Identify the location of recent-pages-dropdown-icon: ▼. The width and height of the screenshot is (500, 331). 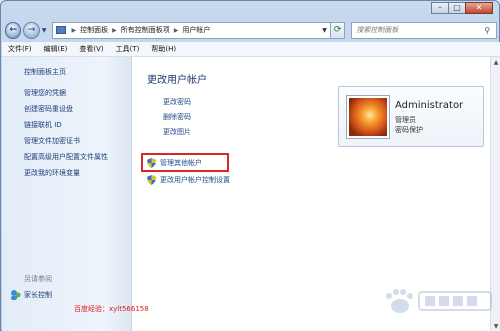
(44, 30).